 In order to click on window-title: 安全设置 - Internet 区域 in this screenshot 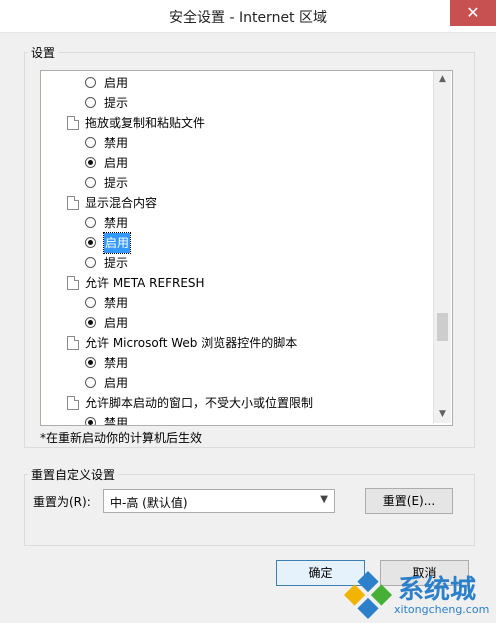, I will do `click(248, 18)`.